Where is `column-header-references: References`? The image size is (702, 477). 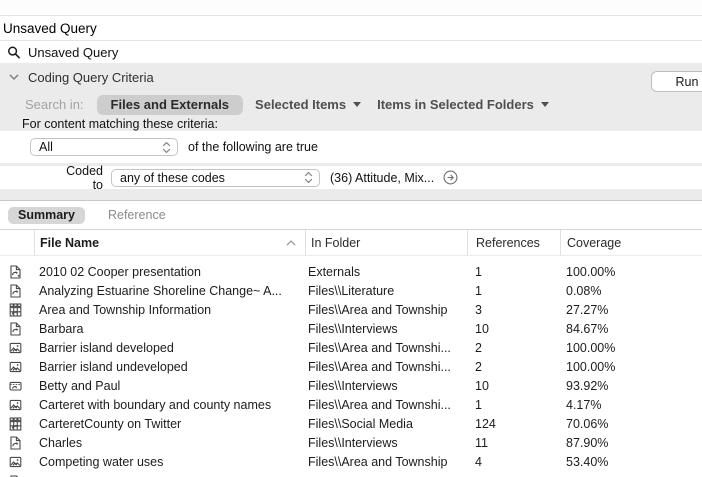
column-header-references: References is located at coordinates (513, 242).